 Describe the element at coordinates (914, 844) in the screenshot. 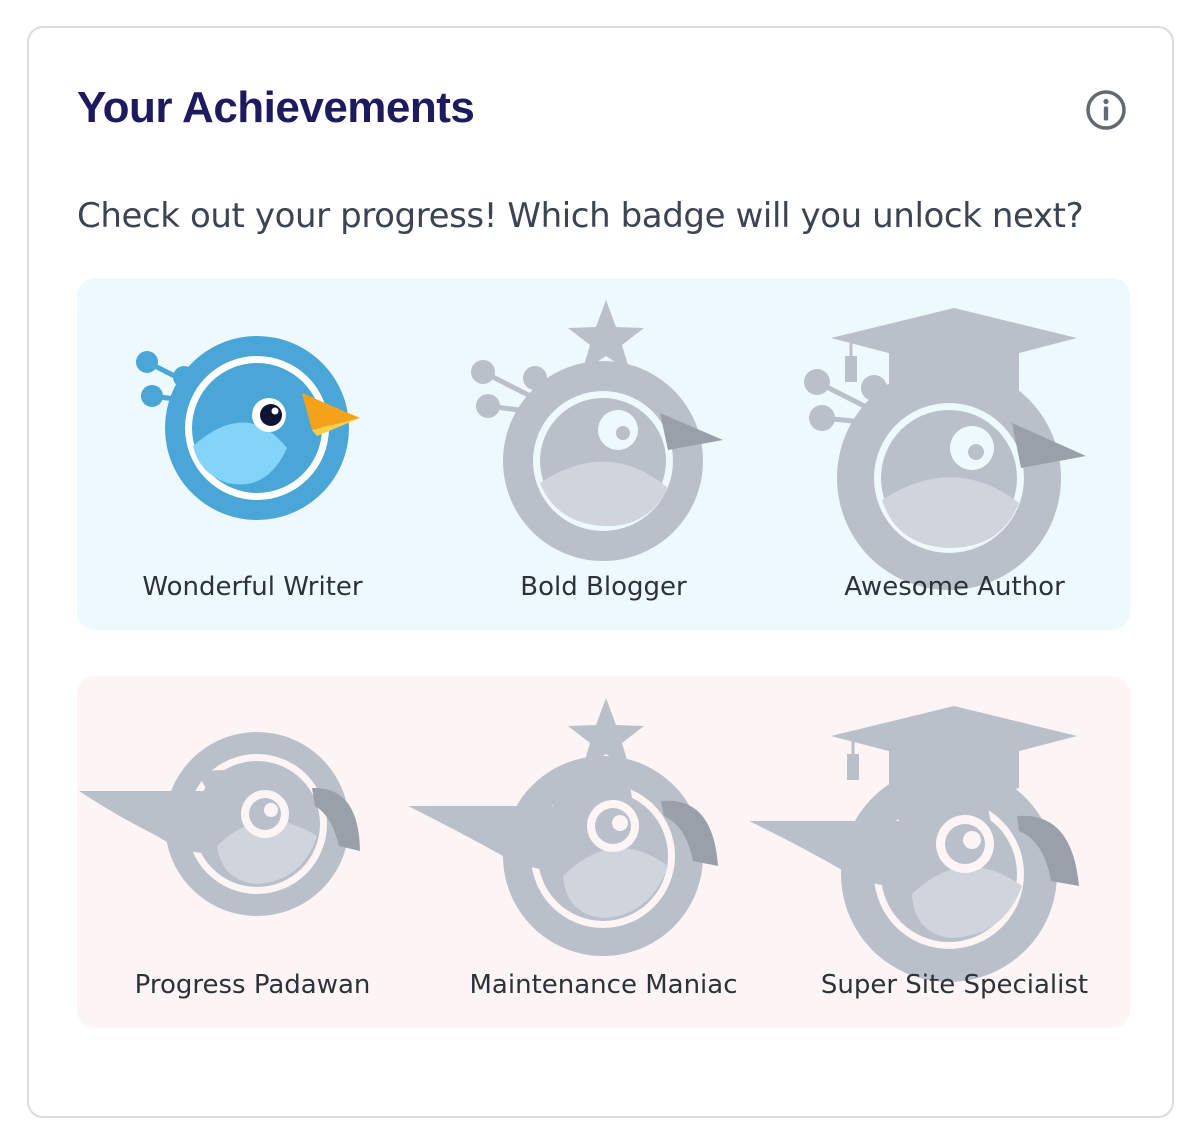

I see `super-site-specialist-badge-icon` at that location.